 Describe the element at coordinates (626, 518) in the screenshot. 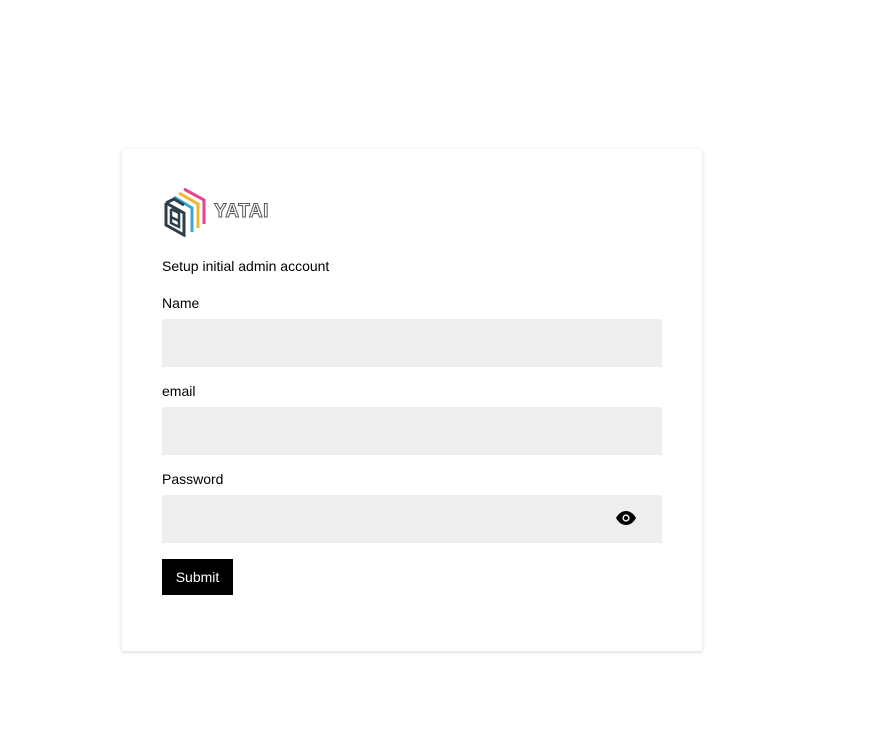

I see `eye-icon` at that location.